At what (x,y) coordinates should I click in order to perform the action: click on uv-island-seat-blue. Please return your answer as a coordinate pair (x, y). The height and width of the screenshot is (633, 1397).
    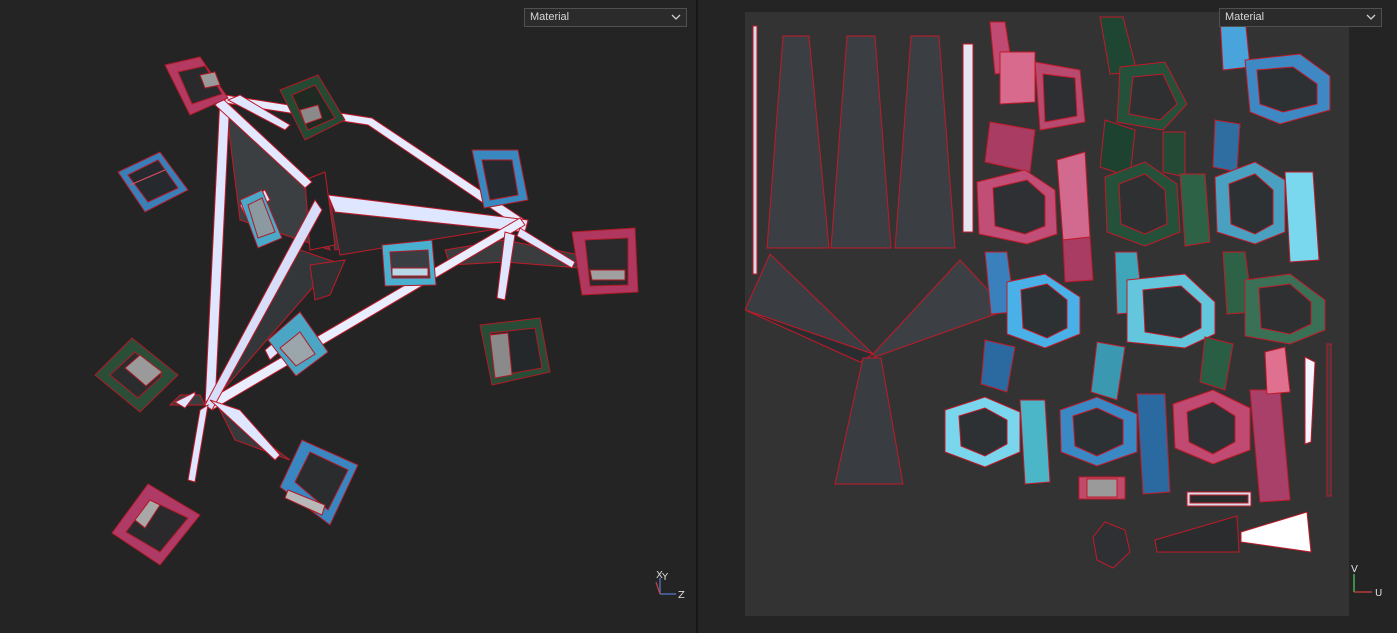
    Looking at the image, I should click on (1271, 94).